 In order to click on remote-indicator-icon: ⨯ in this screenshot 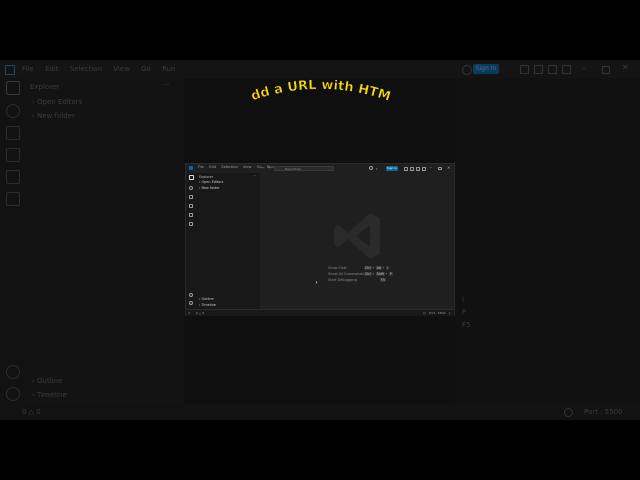, I will do `click(189, 313)`.